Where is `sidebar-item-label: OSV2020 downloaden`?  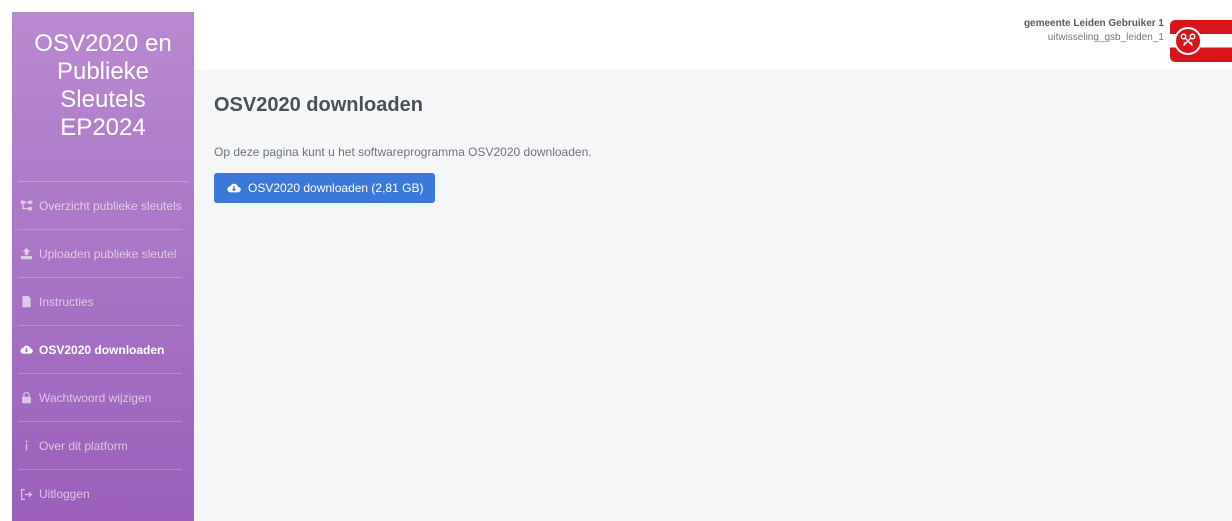
sidebar-item-label: OSV2020 downloaden is located at coordinates (102, 349).